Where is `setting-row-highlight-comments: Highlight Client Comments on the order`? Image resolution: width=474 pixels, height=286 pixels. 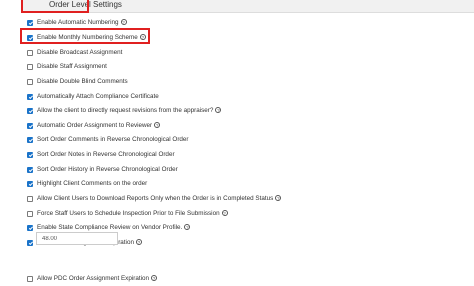
setting-row-highlight-comments: Highlight Client Comments on the order is located at coordinates (247, 184).